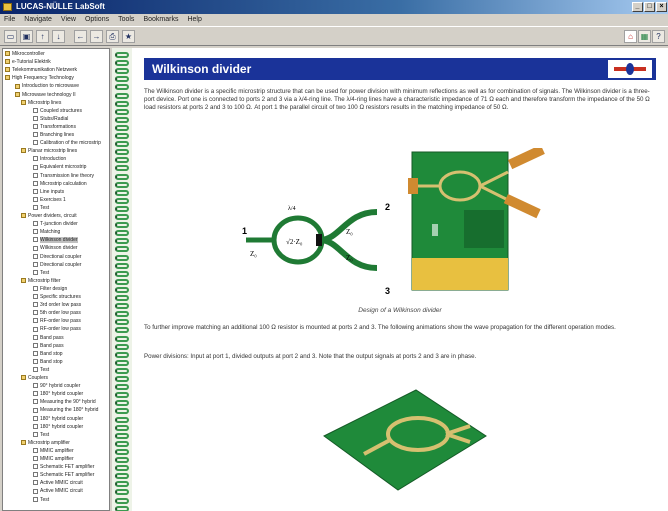  What do you see at coordinates (38, 378) in the screenshot?
I see `tree-item-label: Couplers` at bounding box center [38, 378].